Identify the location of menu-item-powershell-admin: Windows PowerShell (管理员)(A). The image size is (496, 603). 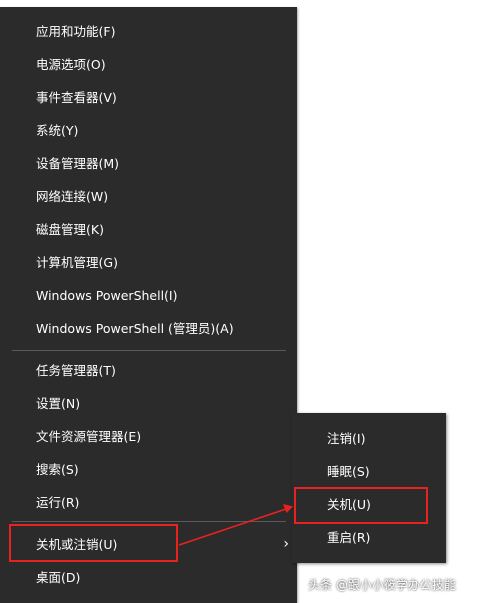
(148, 328).